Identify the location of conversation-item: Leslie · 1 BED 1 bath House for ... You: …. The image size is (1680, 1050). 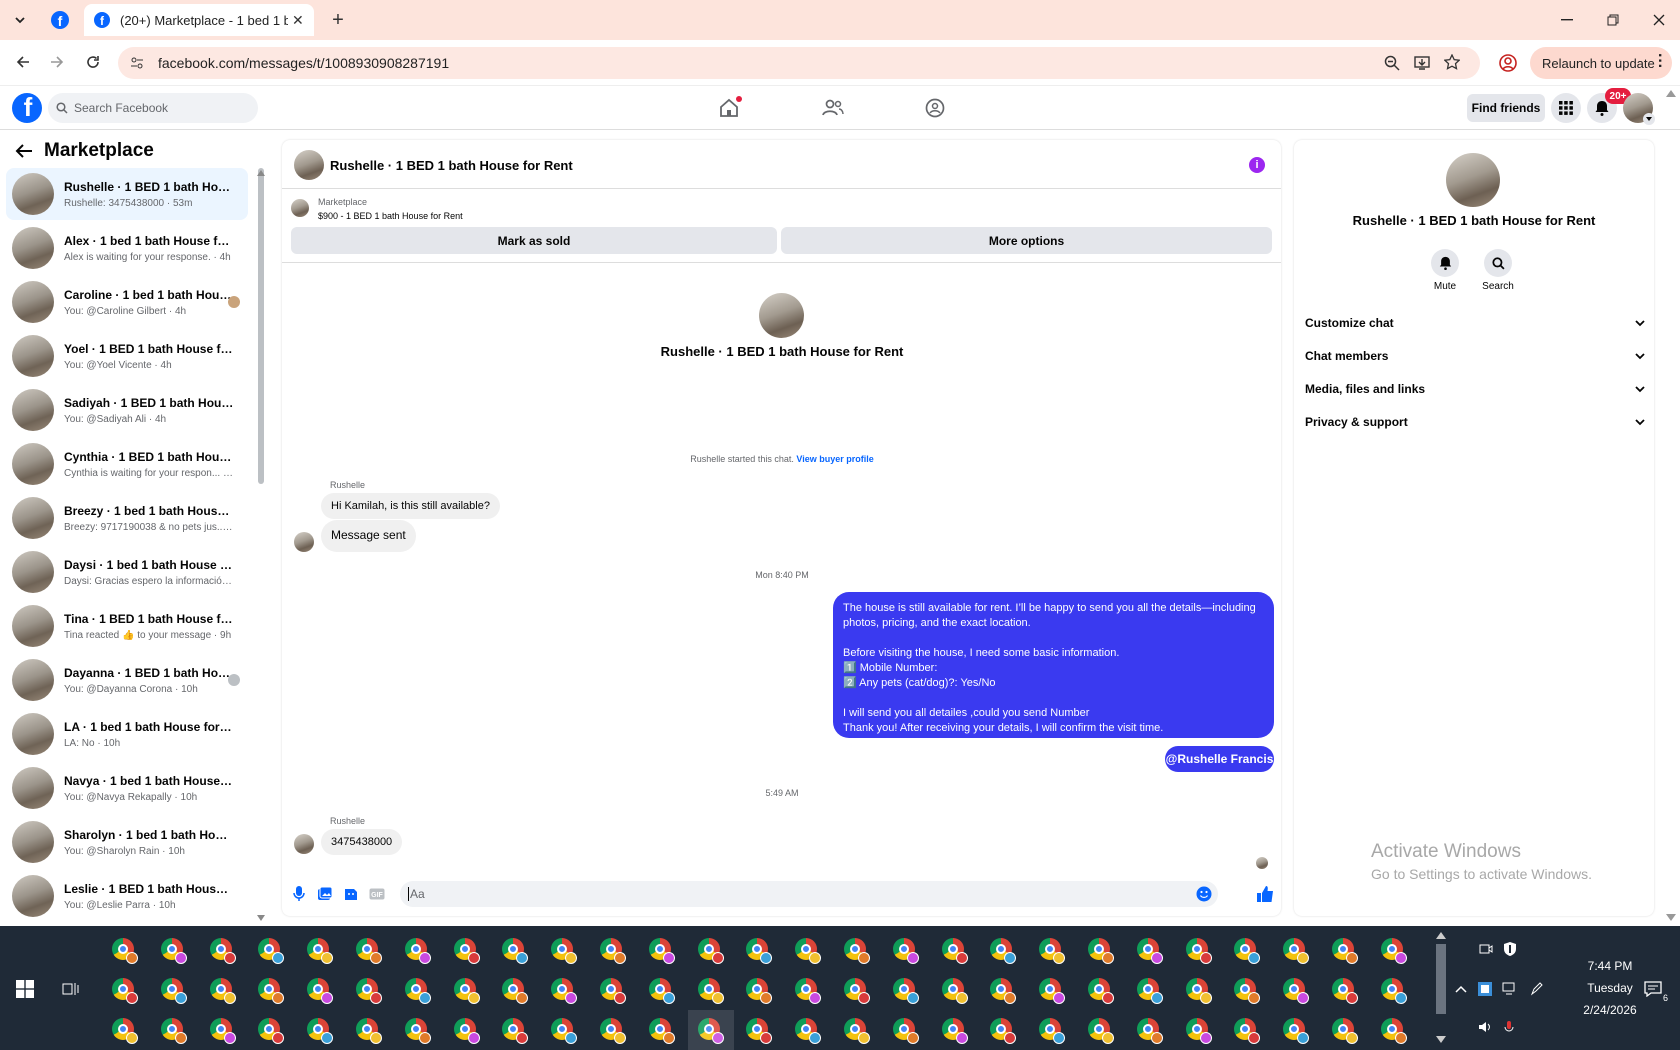
(127, 896).